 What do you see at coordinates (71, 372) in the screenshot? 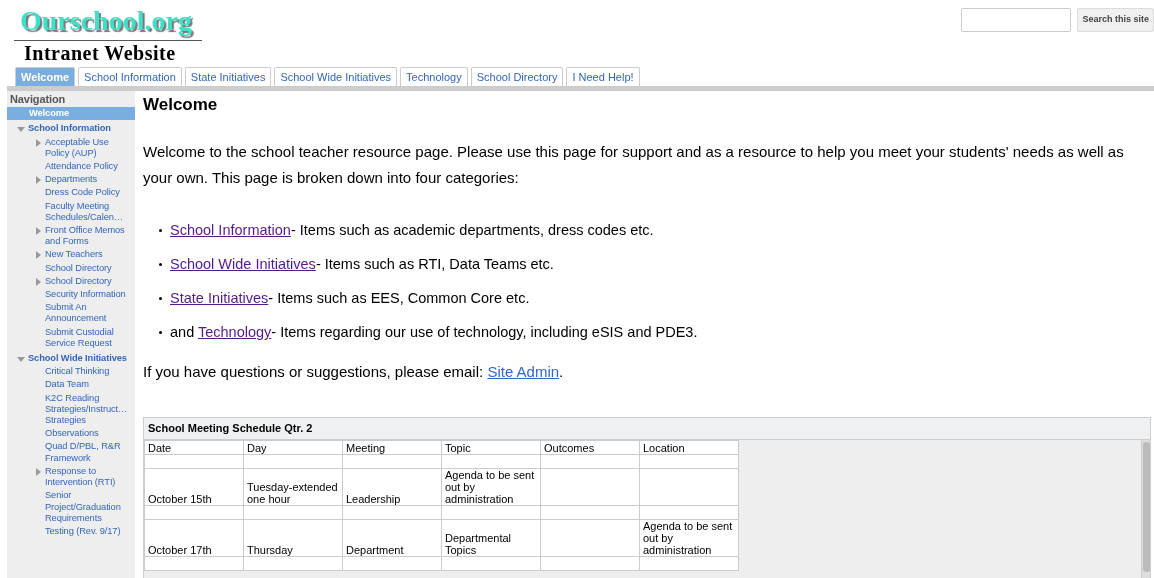
I see `nav-item: Critical Thinking` at bounding box center [71, 372].